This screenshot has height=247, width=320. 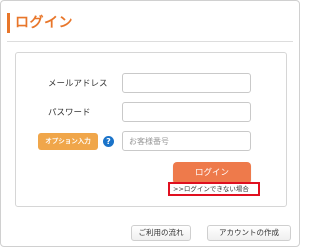 What do you see at coordinates (44, 23) in the screenshot?
I see `page-title: ログイン` at bounding box center [44, 23].